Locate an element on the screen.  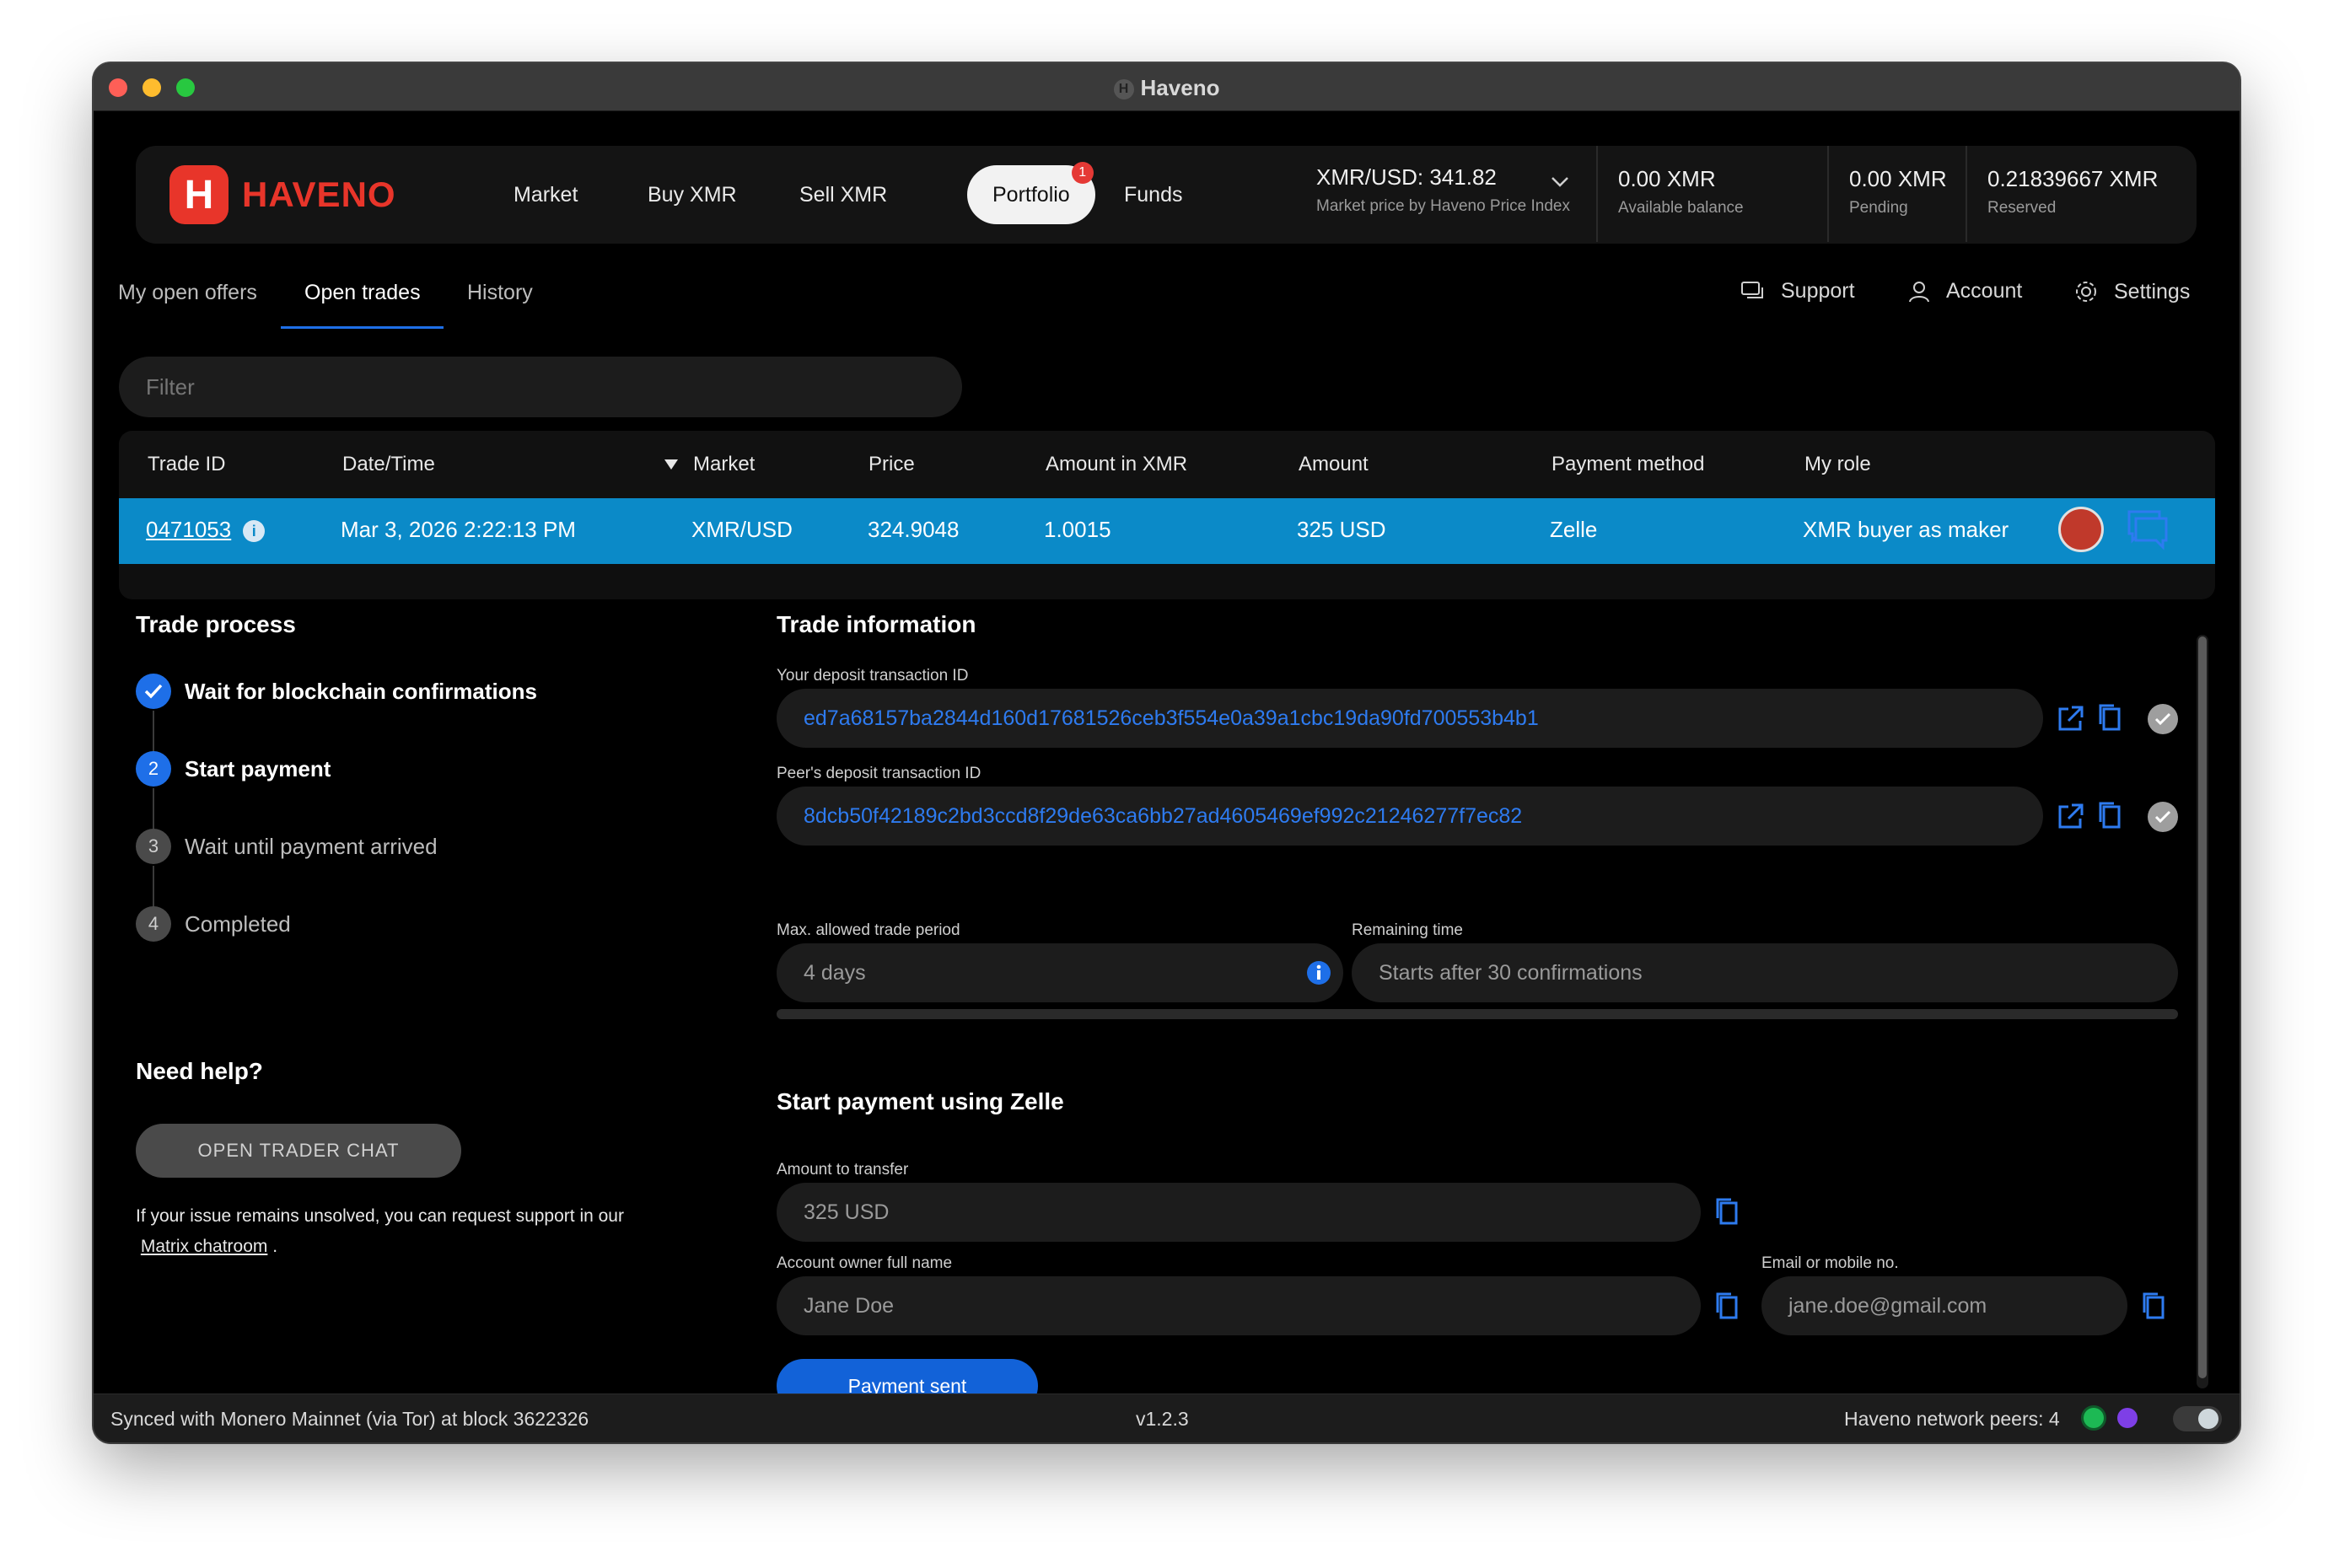
chevron-down-icon is located at coordinates (1560, 182).